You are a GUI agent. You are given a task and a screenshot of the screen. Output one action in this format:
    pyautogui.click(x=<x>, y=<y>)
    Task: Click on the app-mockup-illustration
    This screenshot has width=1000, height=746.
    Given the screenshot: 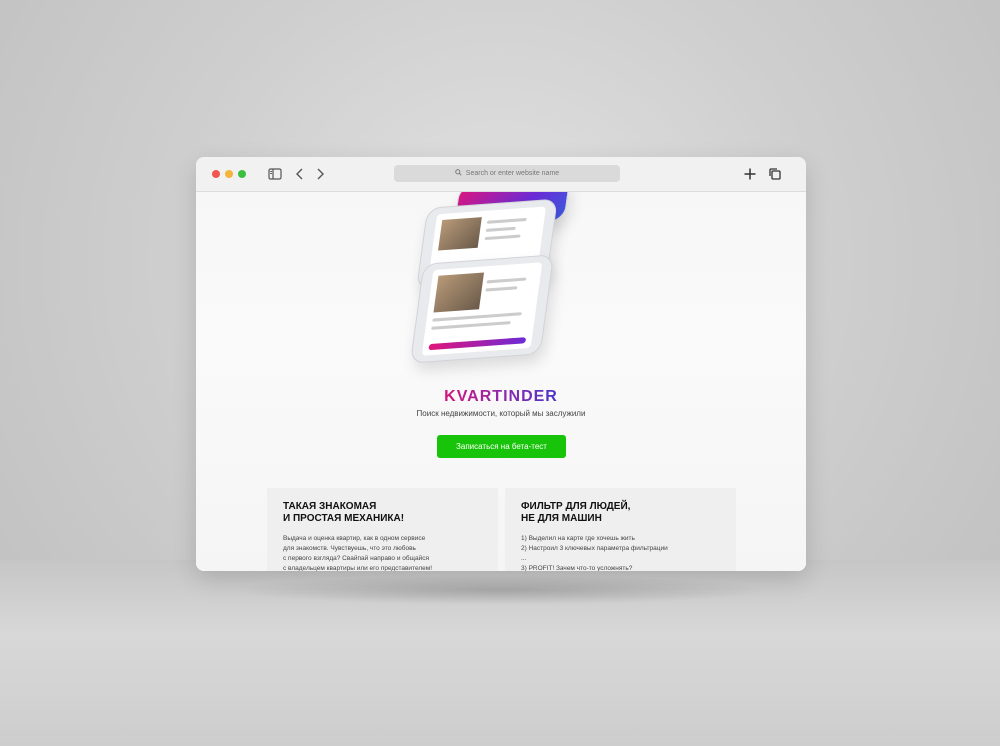 What is the action you would take?
    pyautogui.click(x=501, y=287)
    